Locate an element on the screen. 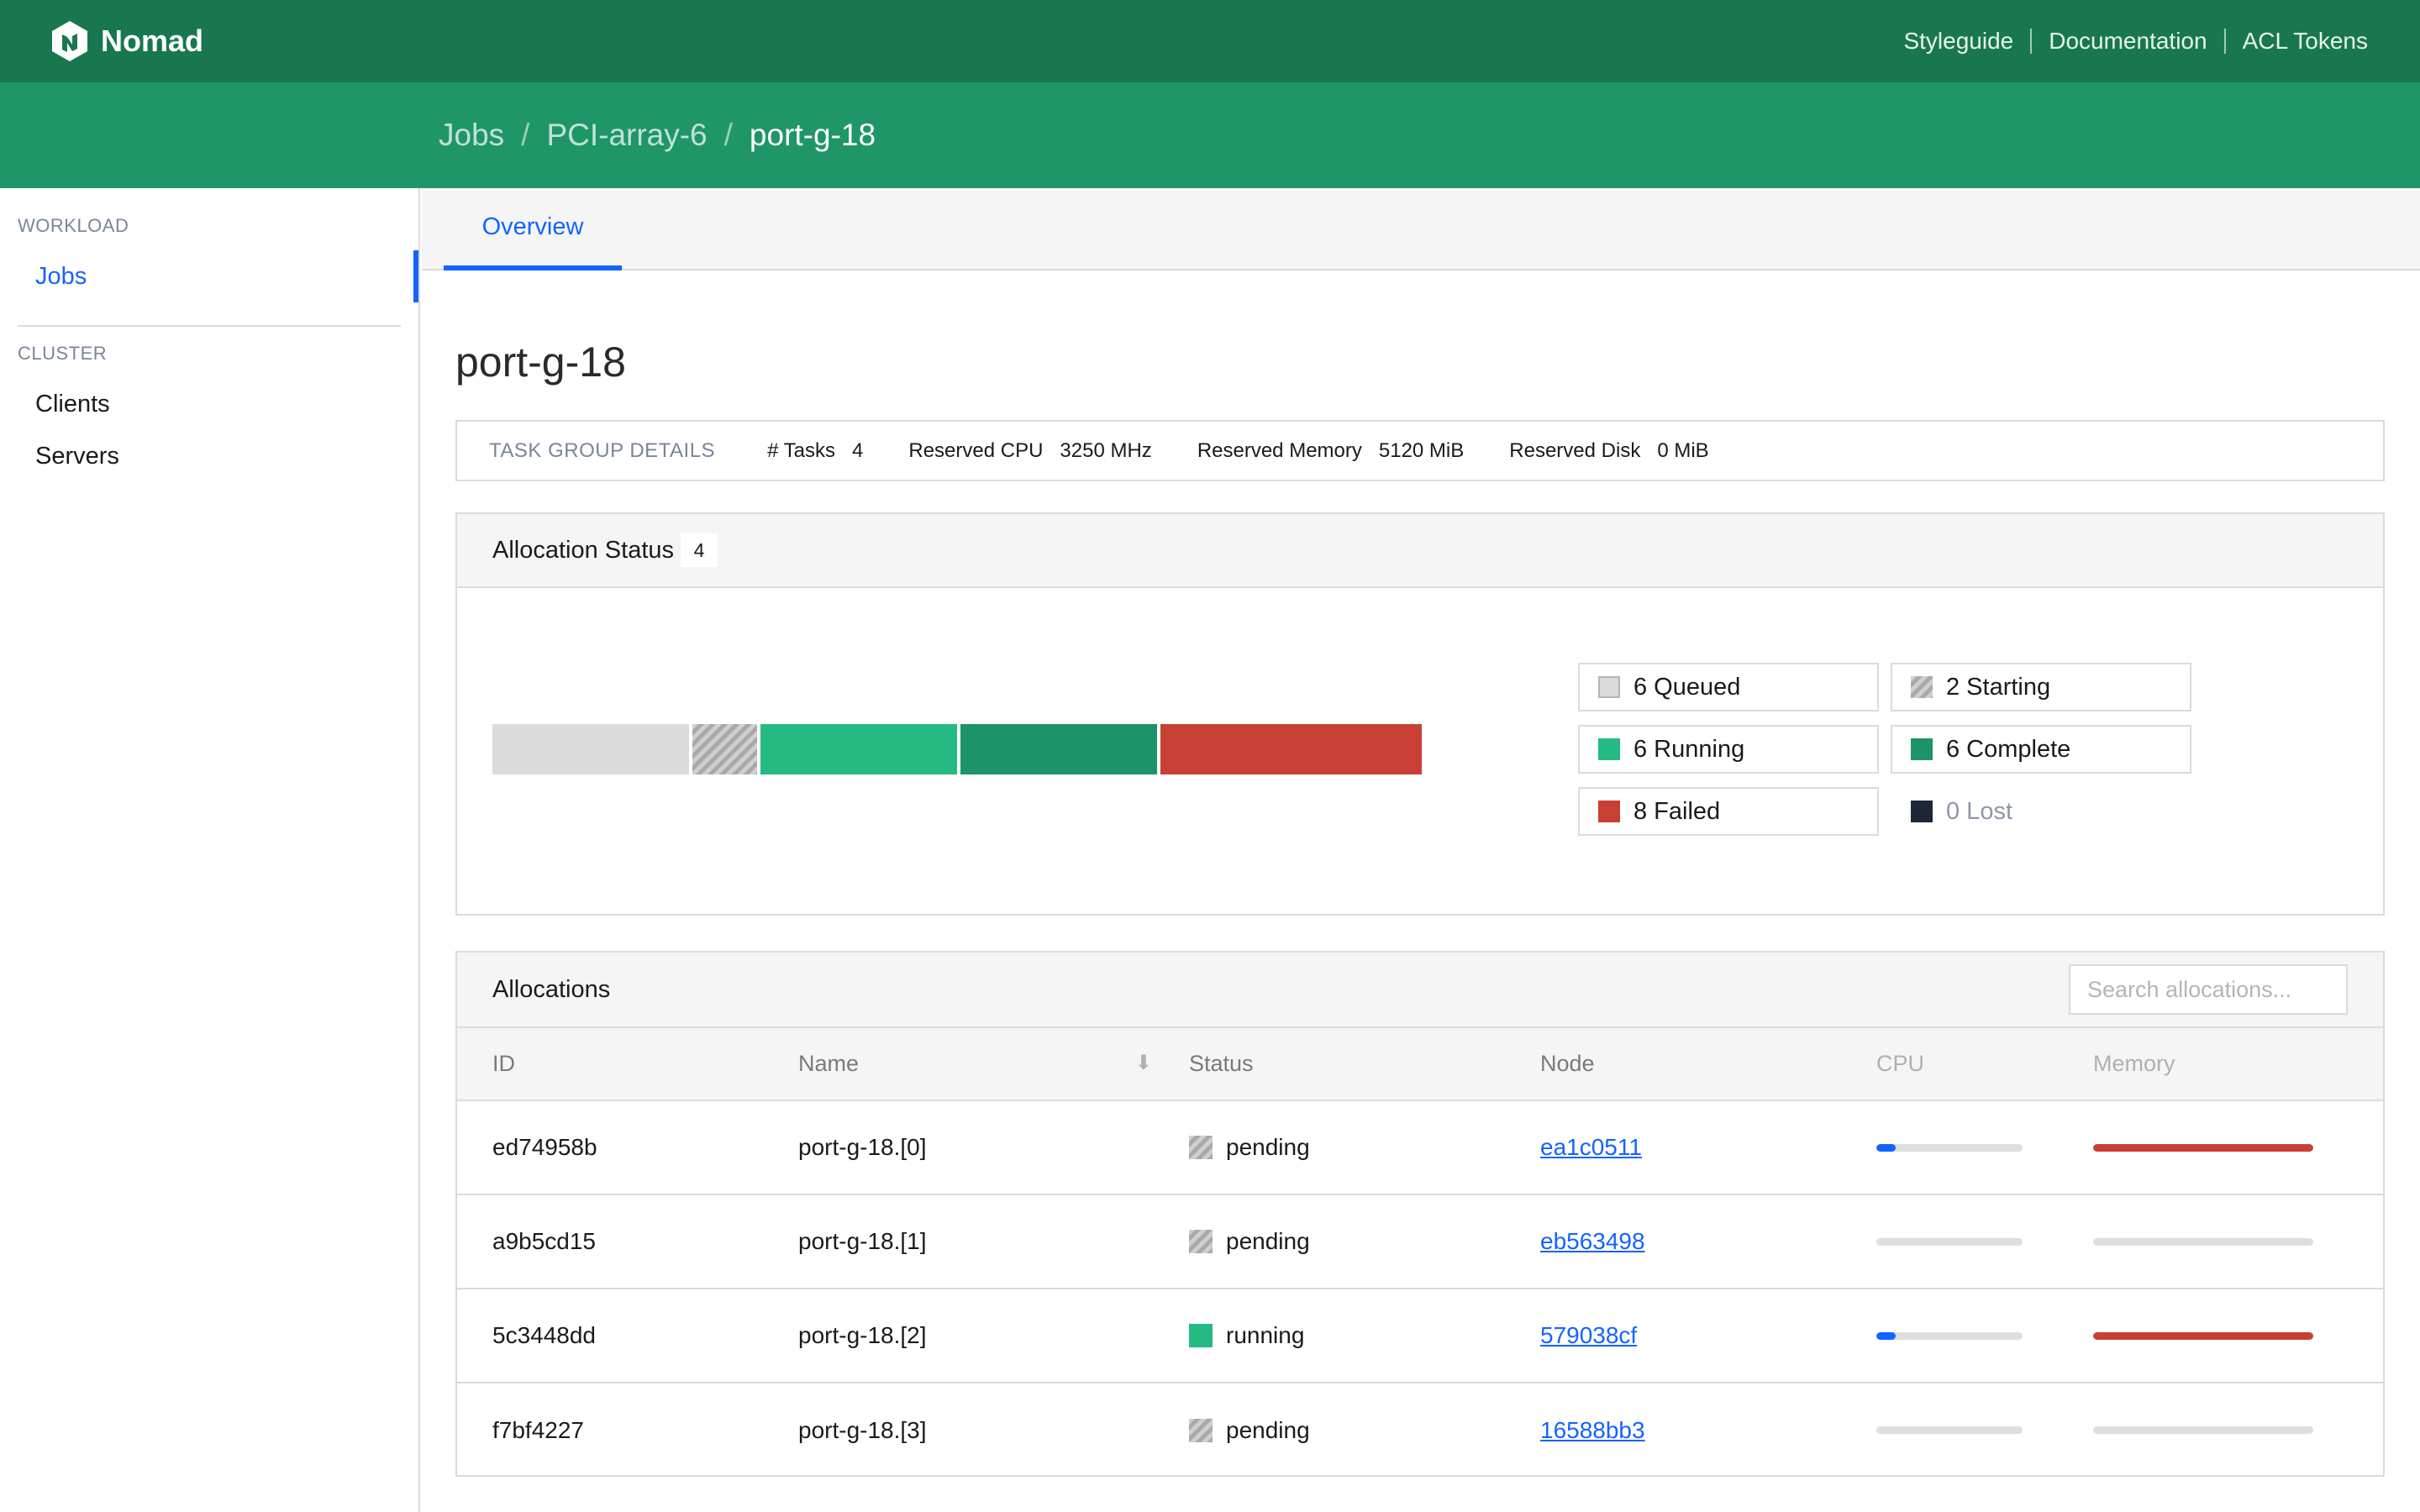 The height and width of the screenshot is (1512, 2420). table-row: a9b5cd15 port-g-18.[1] pending eb563498 is located at coordinates (1420, 1241).